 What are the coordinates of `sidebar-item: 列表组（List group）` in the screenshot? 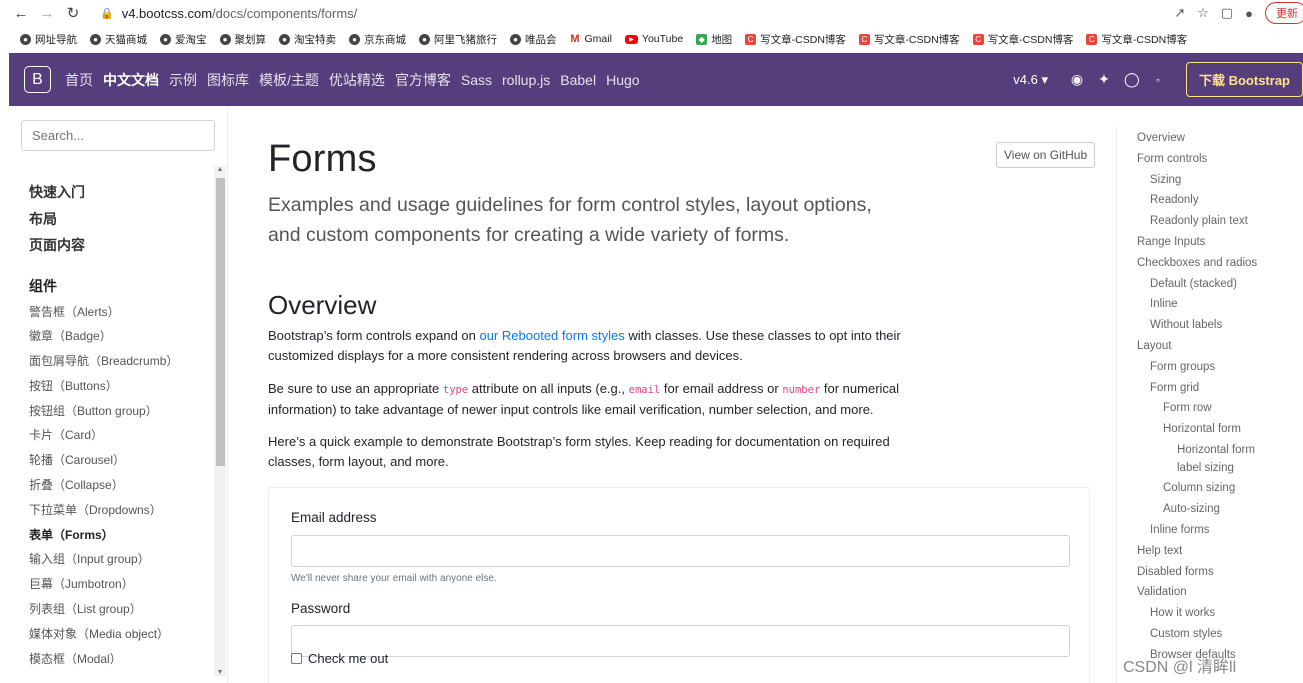 It's located at (121, 611).